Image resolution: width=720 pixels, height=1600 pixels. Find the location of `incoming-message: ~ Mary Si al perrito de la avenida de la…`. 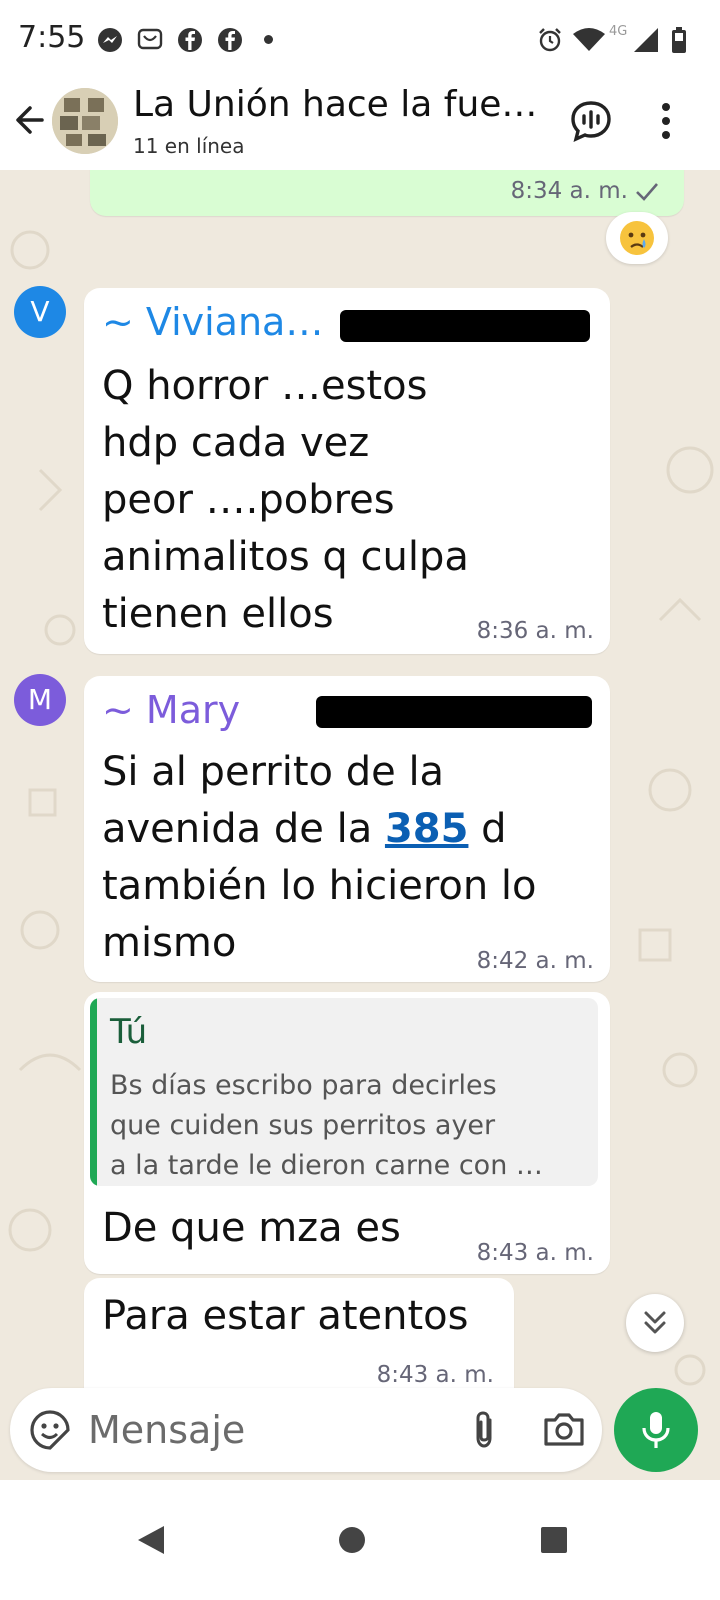

incoming-message: ~ Mary Si al perrito de la avenida de la… is located at coordinates (347, 829).